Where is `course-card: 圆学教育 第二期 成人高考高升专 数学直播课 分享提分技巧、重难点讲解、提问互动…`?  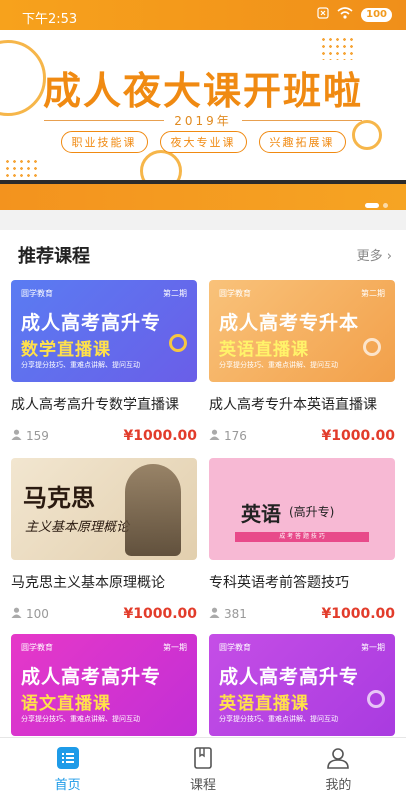
course-card: 圆学教育 第二期 成人高考高升专 数学直播课 分享提分技巧、重难点讲解、提问互动… is located at coordinates (104, 362).